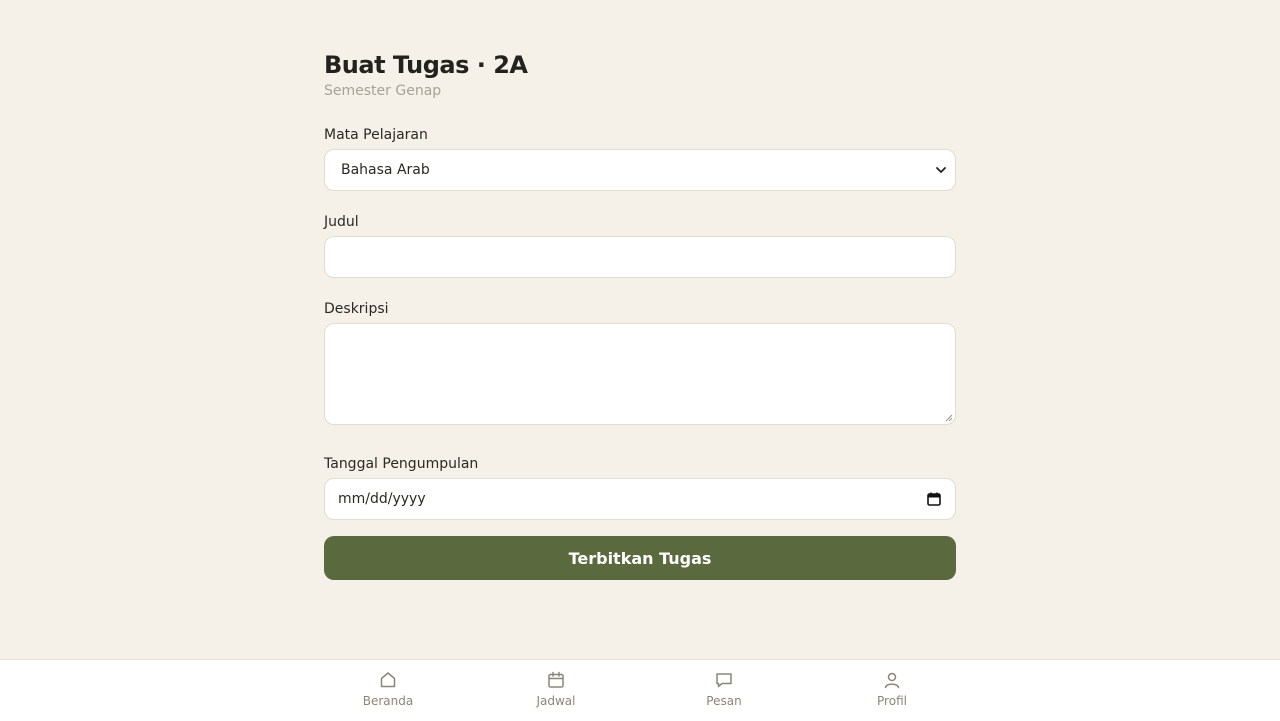 This screenshot has height=721, width=1280. What do you see at coordinates (556, 701) in the screenshot?
I see `nav-item-label: Jadwal` at bounding box center [556, 701].